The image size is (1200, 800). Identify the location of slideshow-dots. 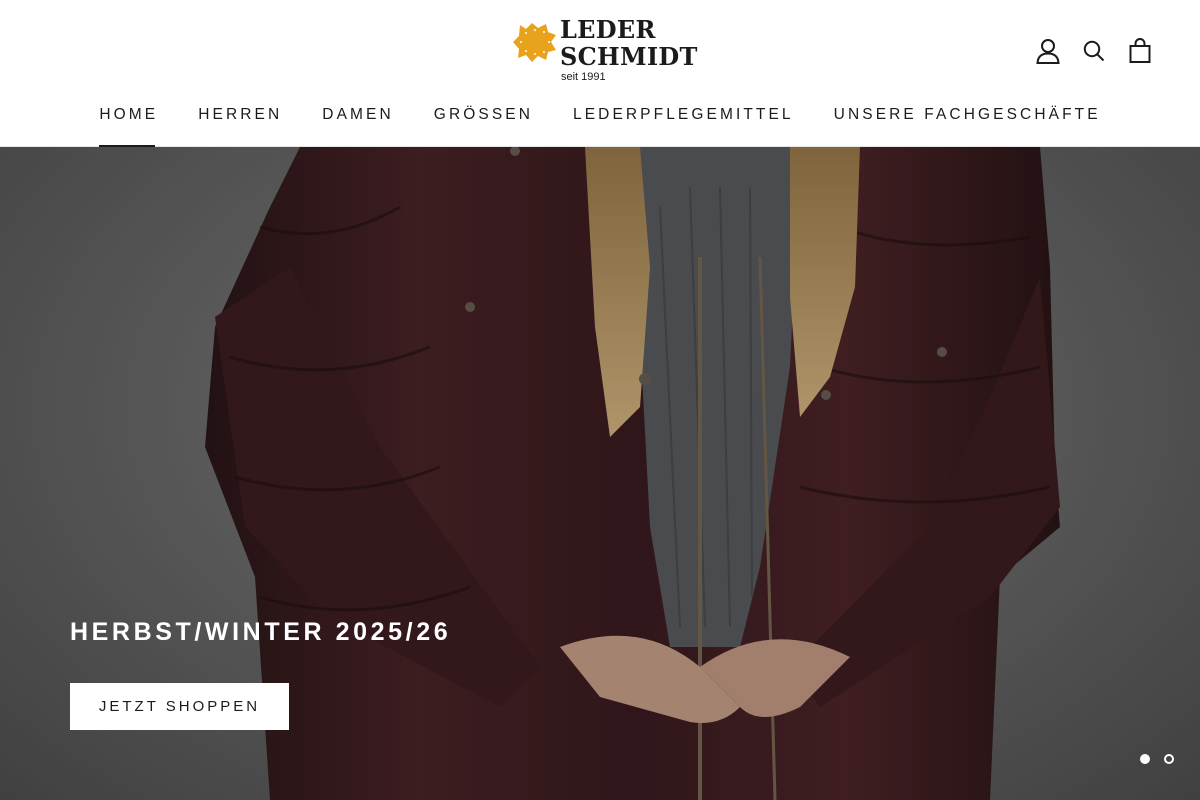
(1157, 759).